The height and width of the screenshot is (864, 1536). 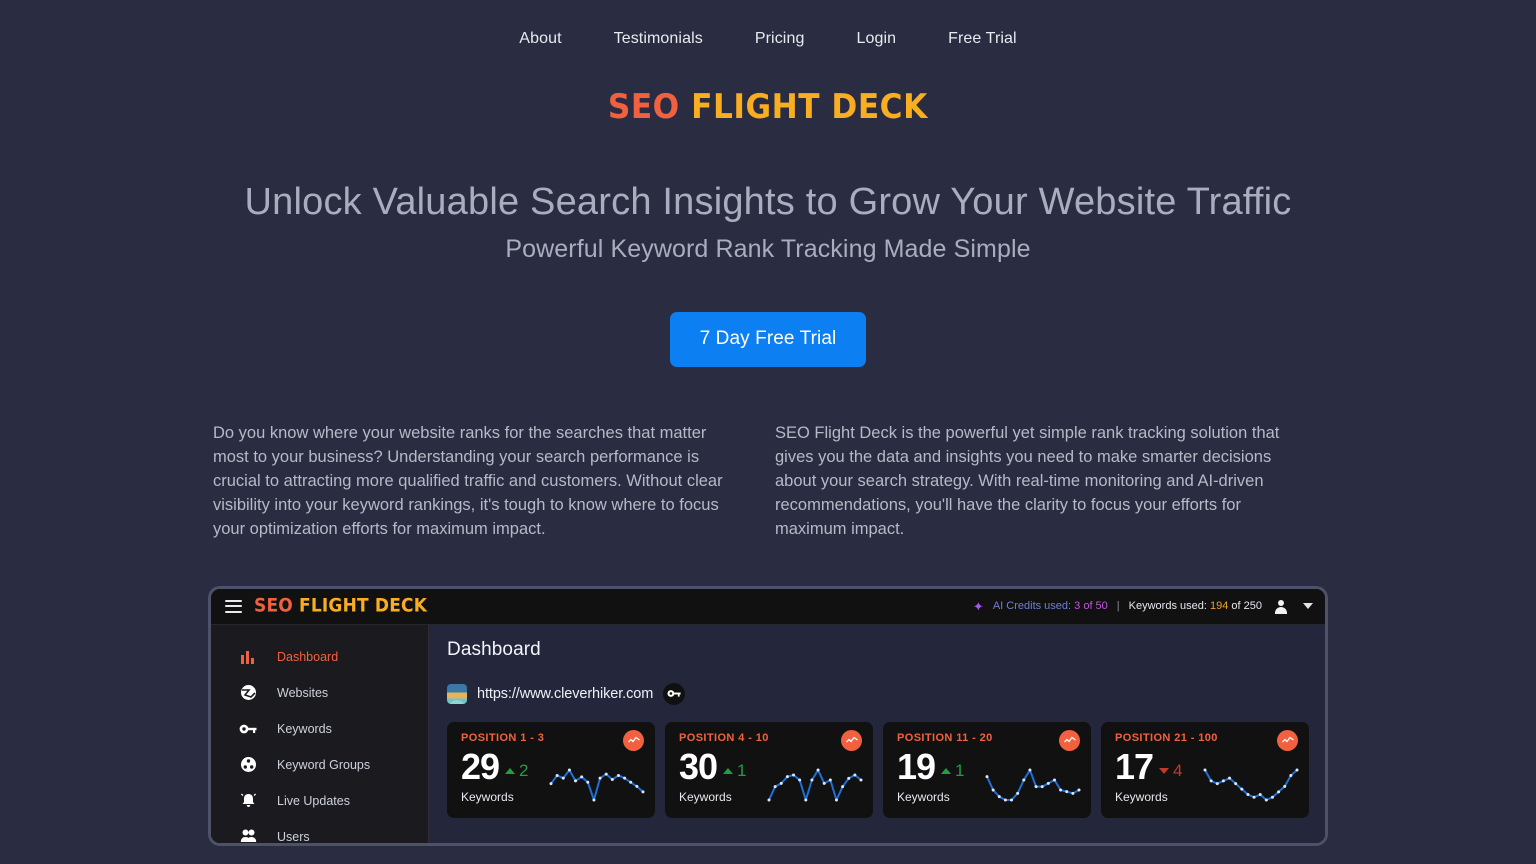 What do you see at coordinates (1166, 737) in the screenshot?
I see `card-title: POSITION 21 - 100` at bounding box center [1166, 737].